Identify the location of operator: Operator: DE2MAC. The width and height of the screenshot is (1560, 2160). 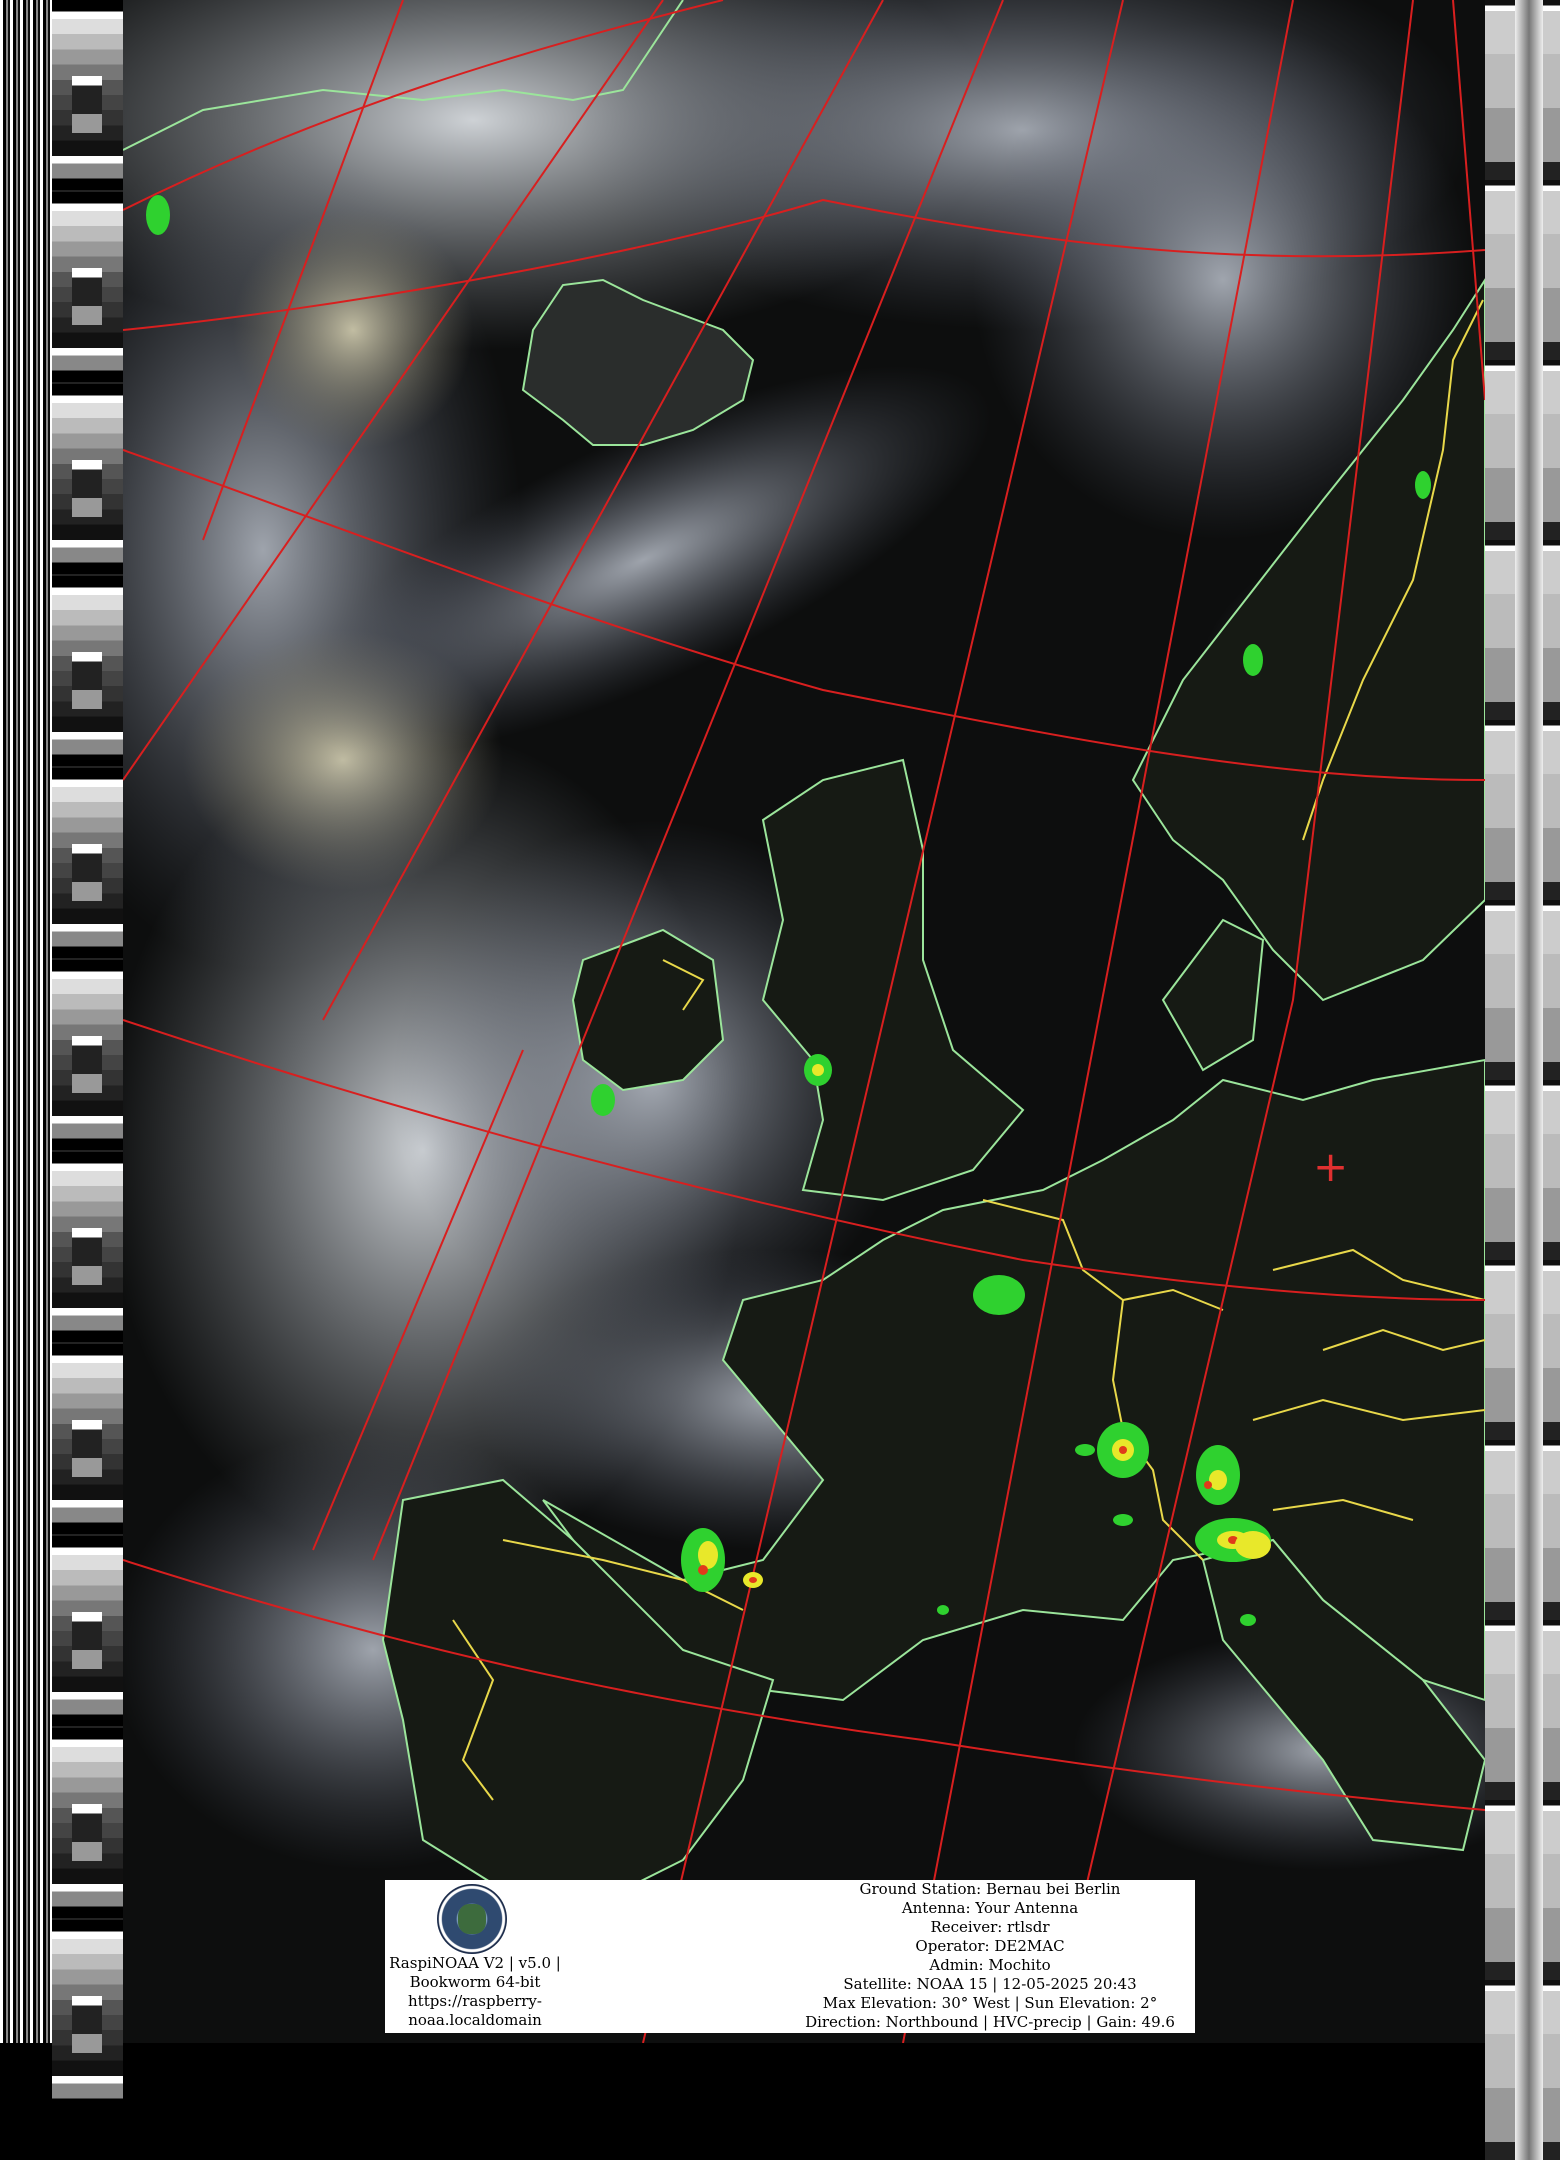
(990, 1946).